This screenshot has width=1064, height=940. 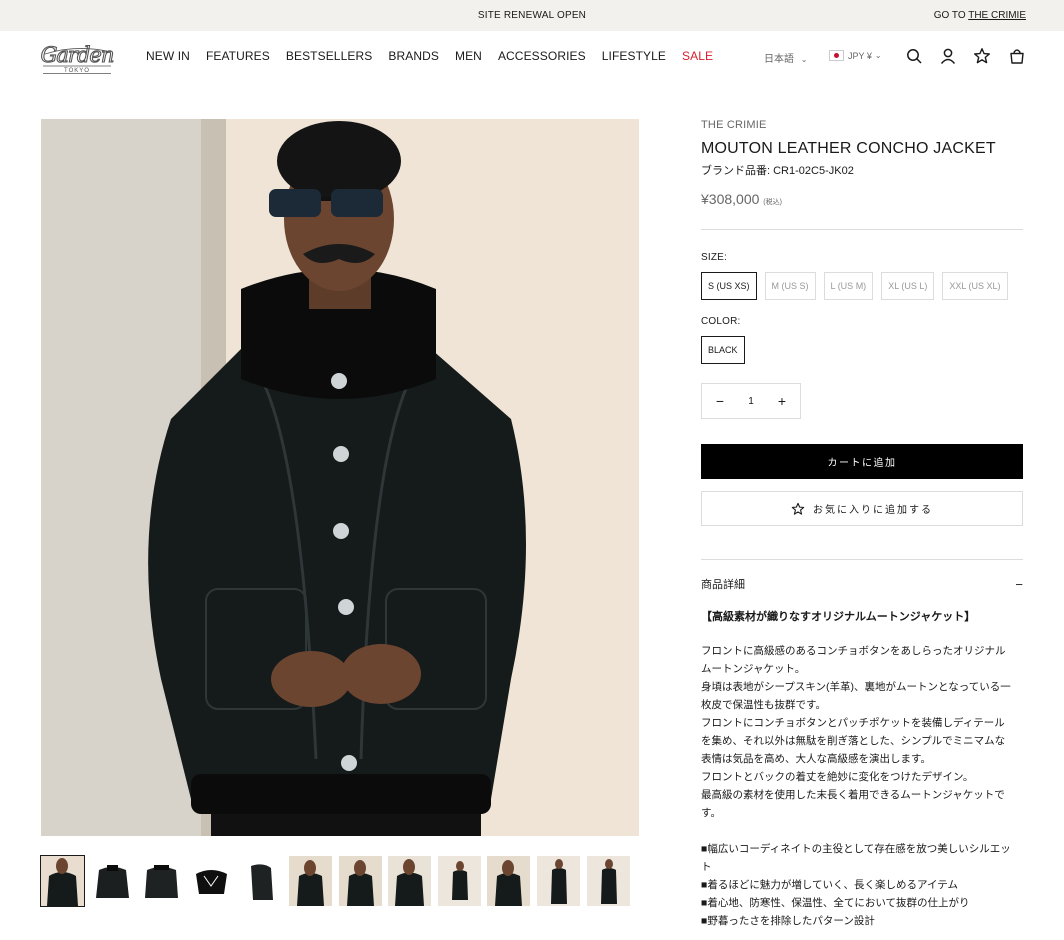 What do you see at coordinates (862, 461) in the screenshot?
I see `add-to-cart-button: カートに追加` at bounding box center [862, 461].